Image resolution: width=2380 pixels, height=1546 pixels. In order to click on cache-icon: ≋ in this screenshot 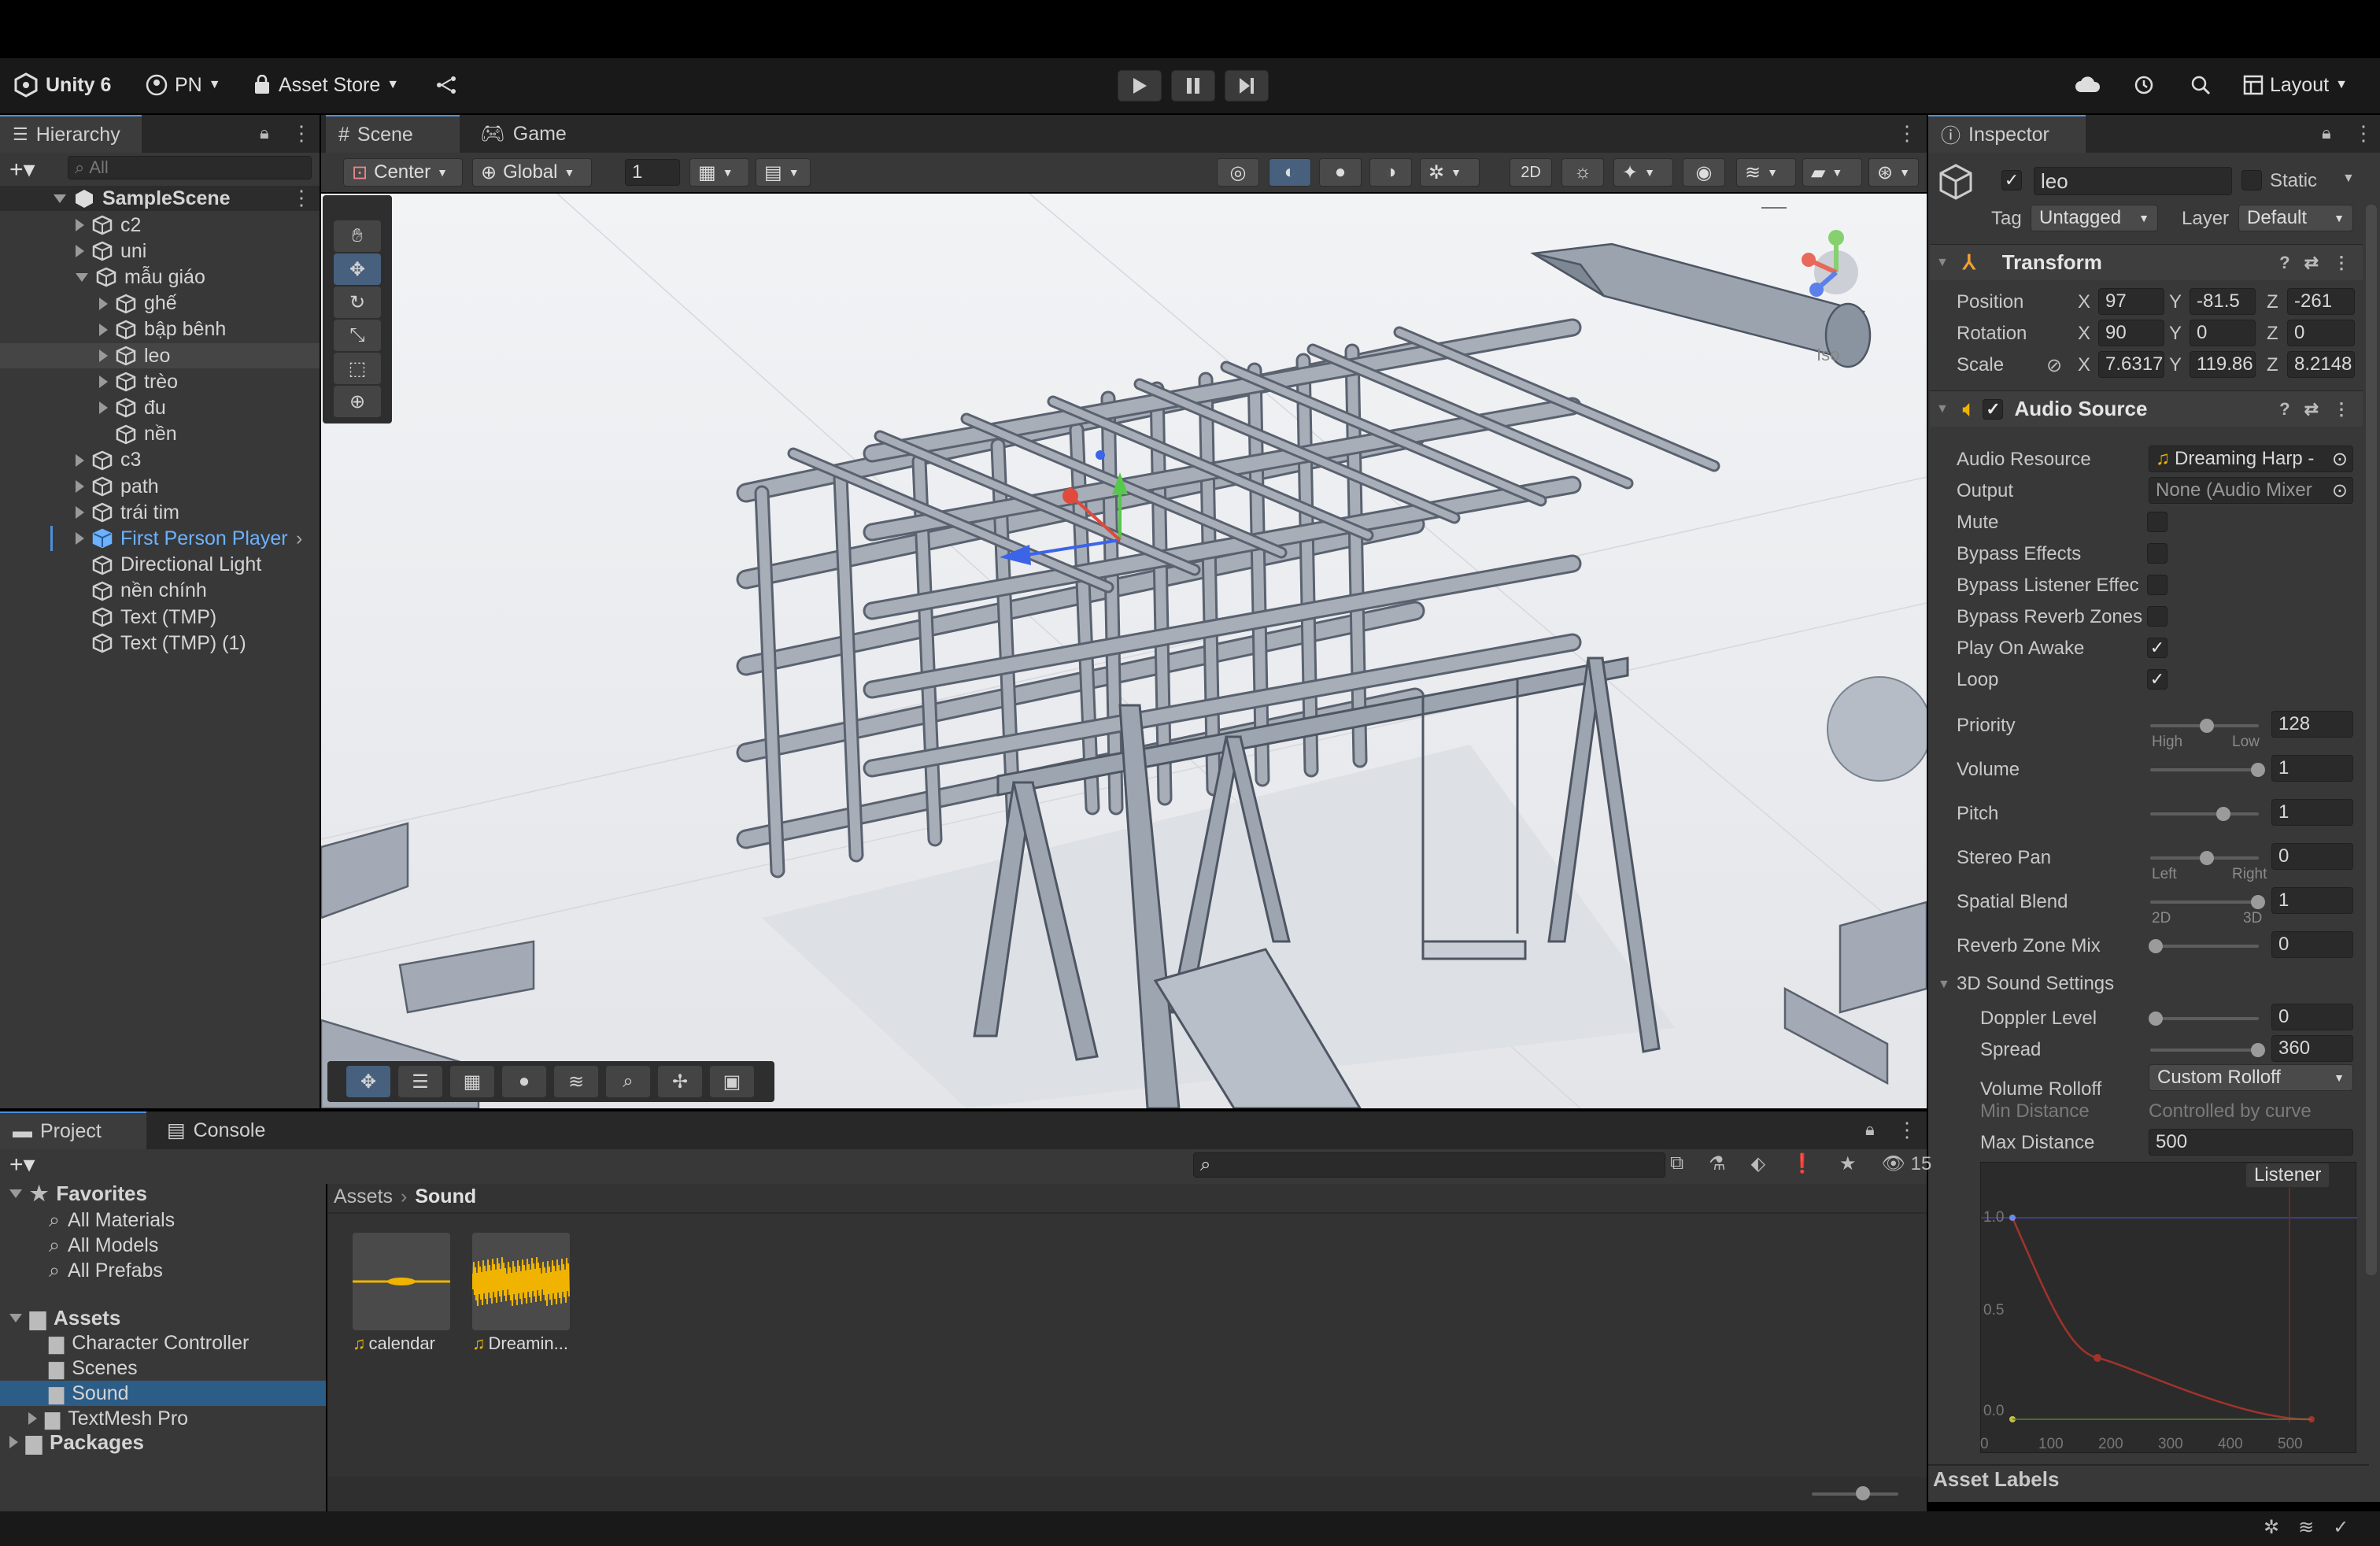, I will do `click(2306, 1527)`.